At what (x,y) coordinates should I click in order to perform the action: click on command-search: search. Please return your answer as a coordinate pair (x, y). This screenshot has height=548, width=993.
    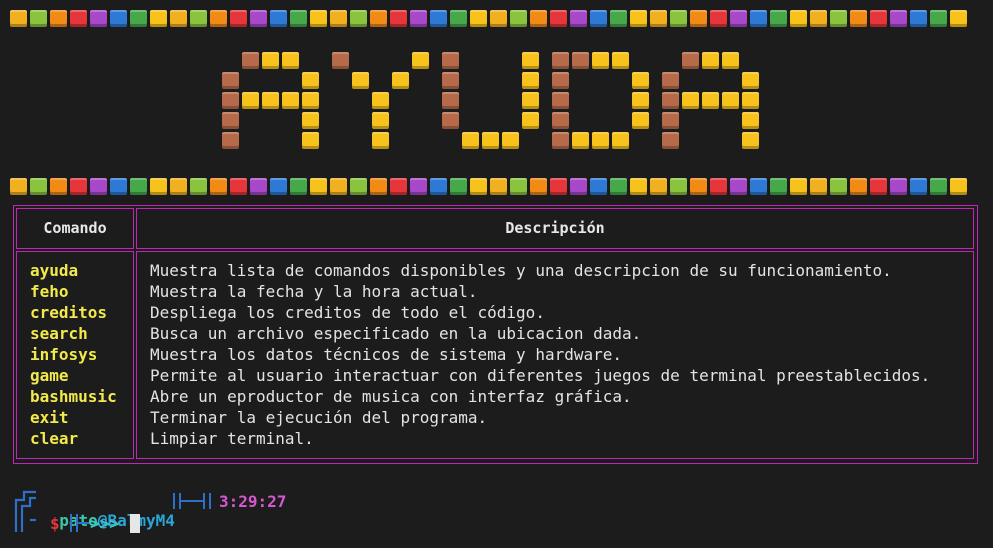
    Looking at the image, I should click on (59, 333).